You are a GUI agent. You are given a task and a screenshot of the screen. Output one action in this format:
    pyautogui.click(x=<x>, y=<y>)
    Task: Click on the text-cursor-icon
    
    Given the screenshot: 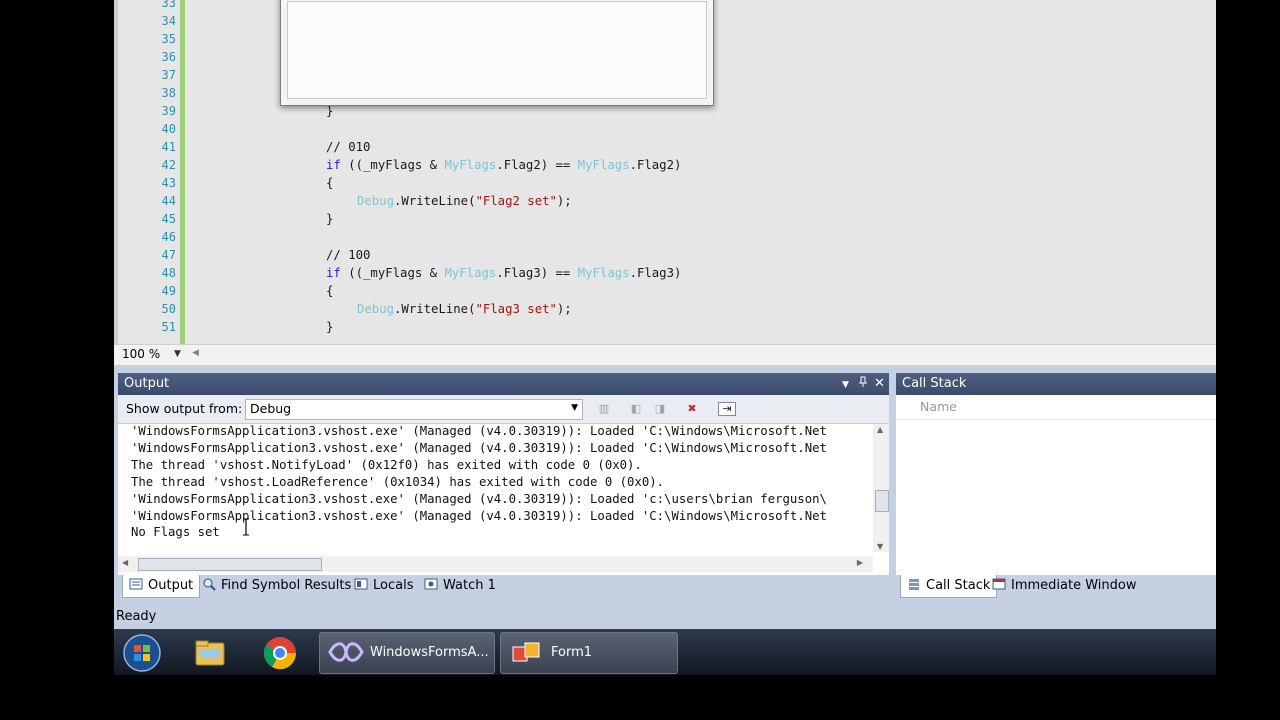 What is the action you would take?
    pyautogui.click(x=246, y=527)
    